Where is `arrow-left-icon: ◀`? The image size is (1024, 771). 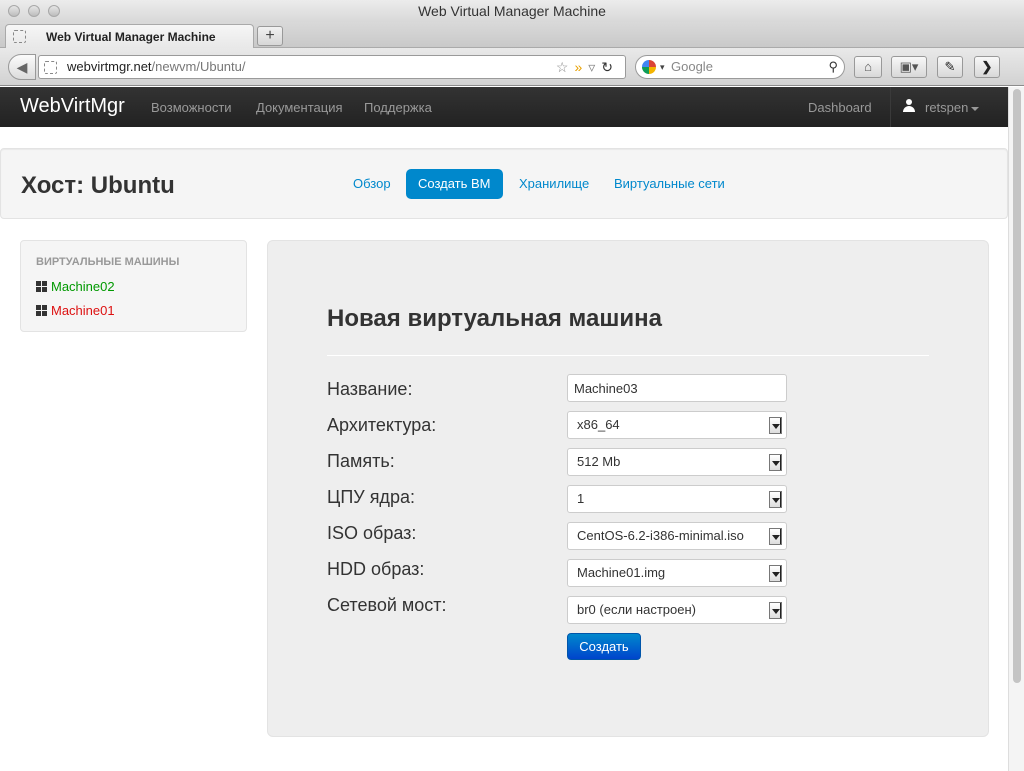
arrow-left-icon: ◀ is located at coordinates (22, 67).